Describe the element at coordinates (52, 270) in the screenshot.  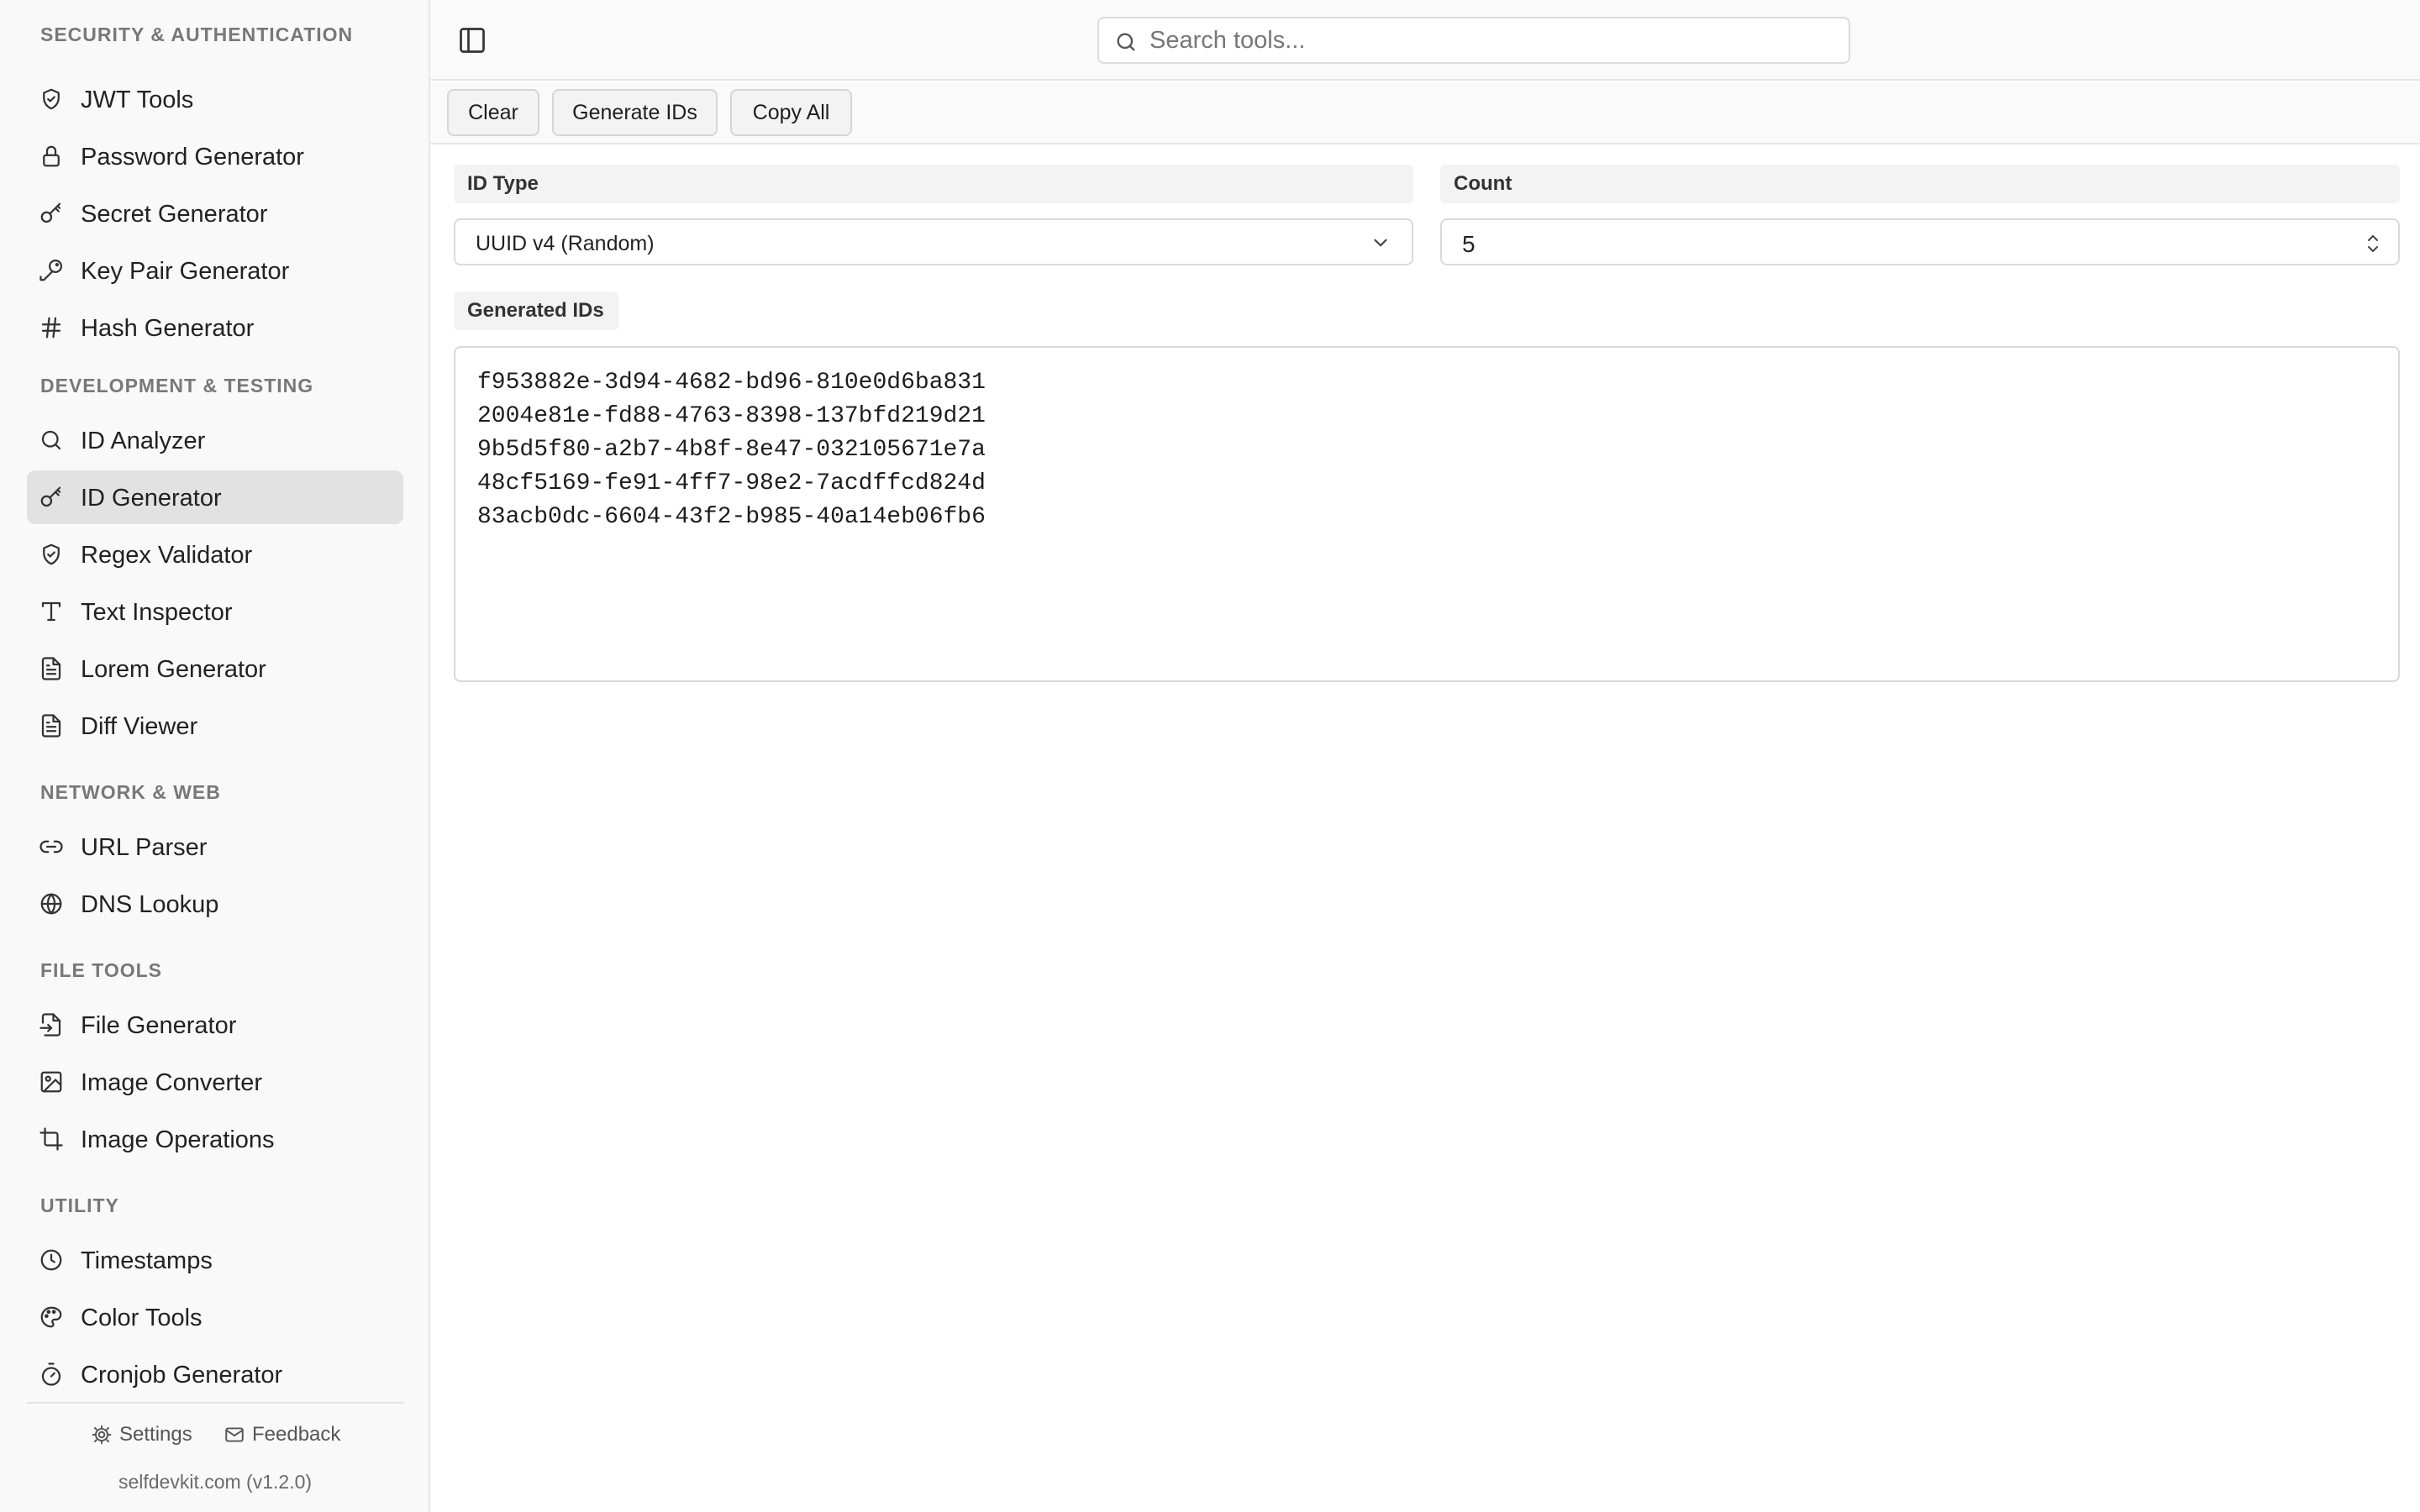
I see `key-round-icon` at that location.